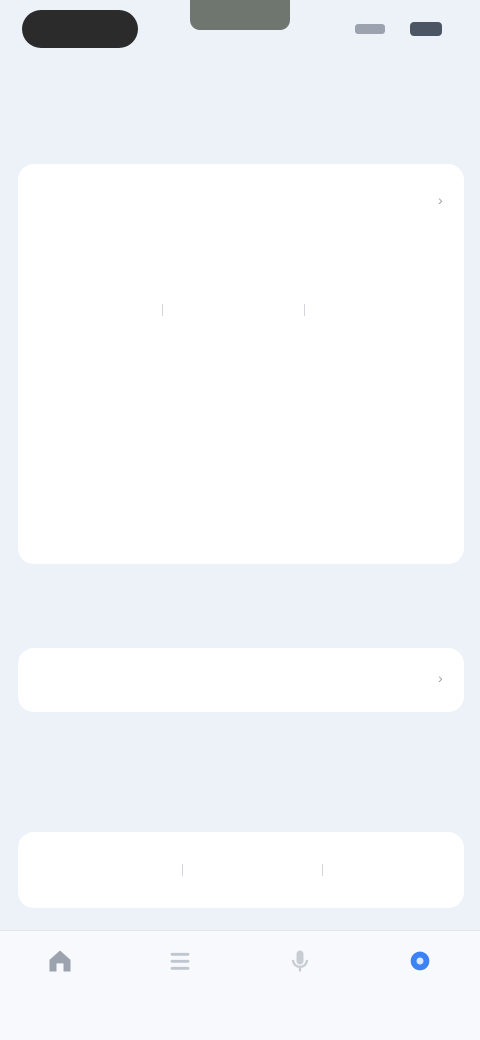 This screenshot has width=480, height=1040. I want to click on battery-icon, so click(426, 29).